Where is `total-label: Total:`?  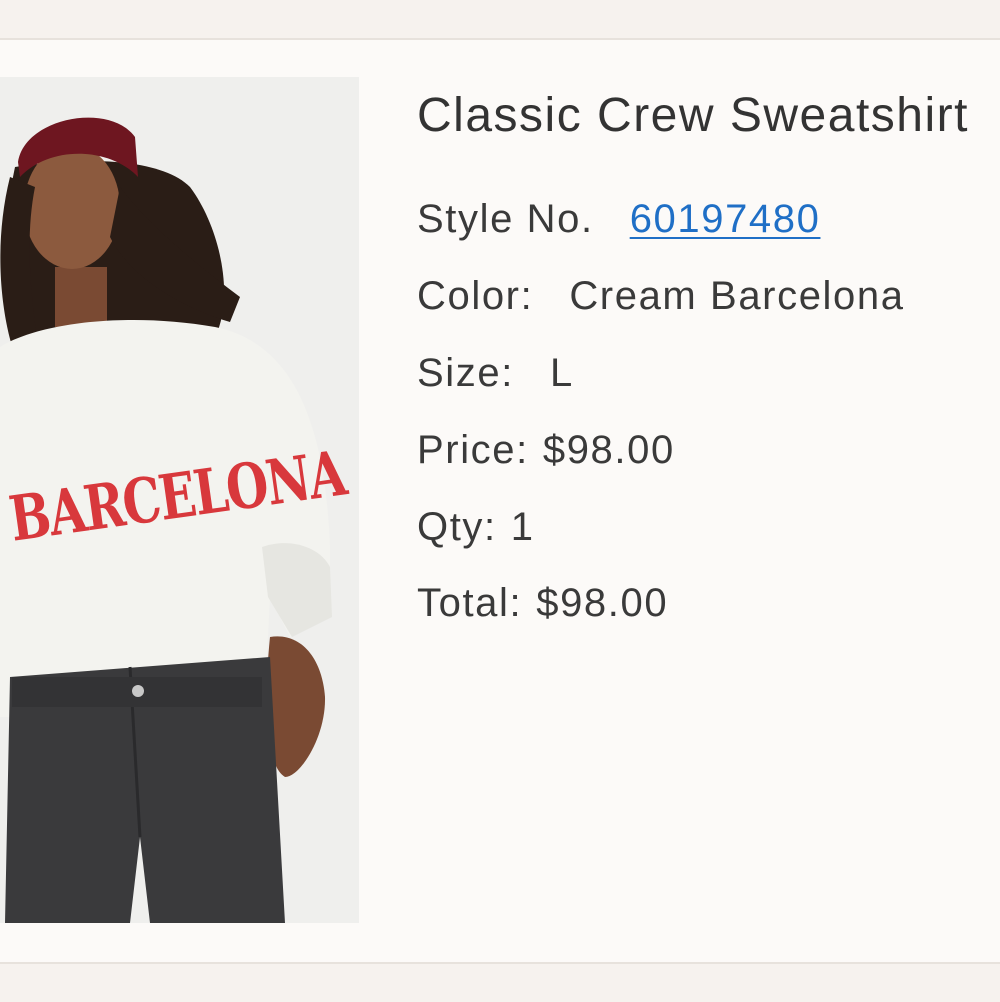
total-label: Total: is located at coordinates (470, 603).